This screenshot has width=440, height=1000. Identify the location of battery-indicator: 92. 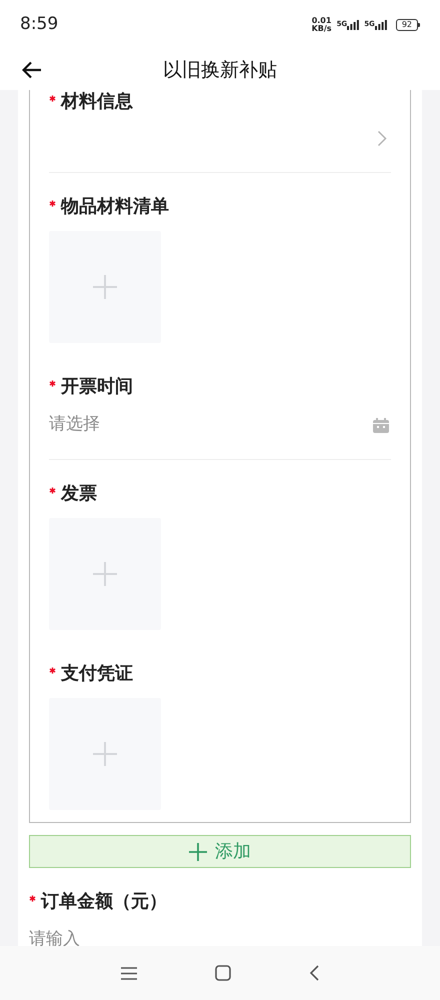
(408, 25).